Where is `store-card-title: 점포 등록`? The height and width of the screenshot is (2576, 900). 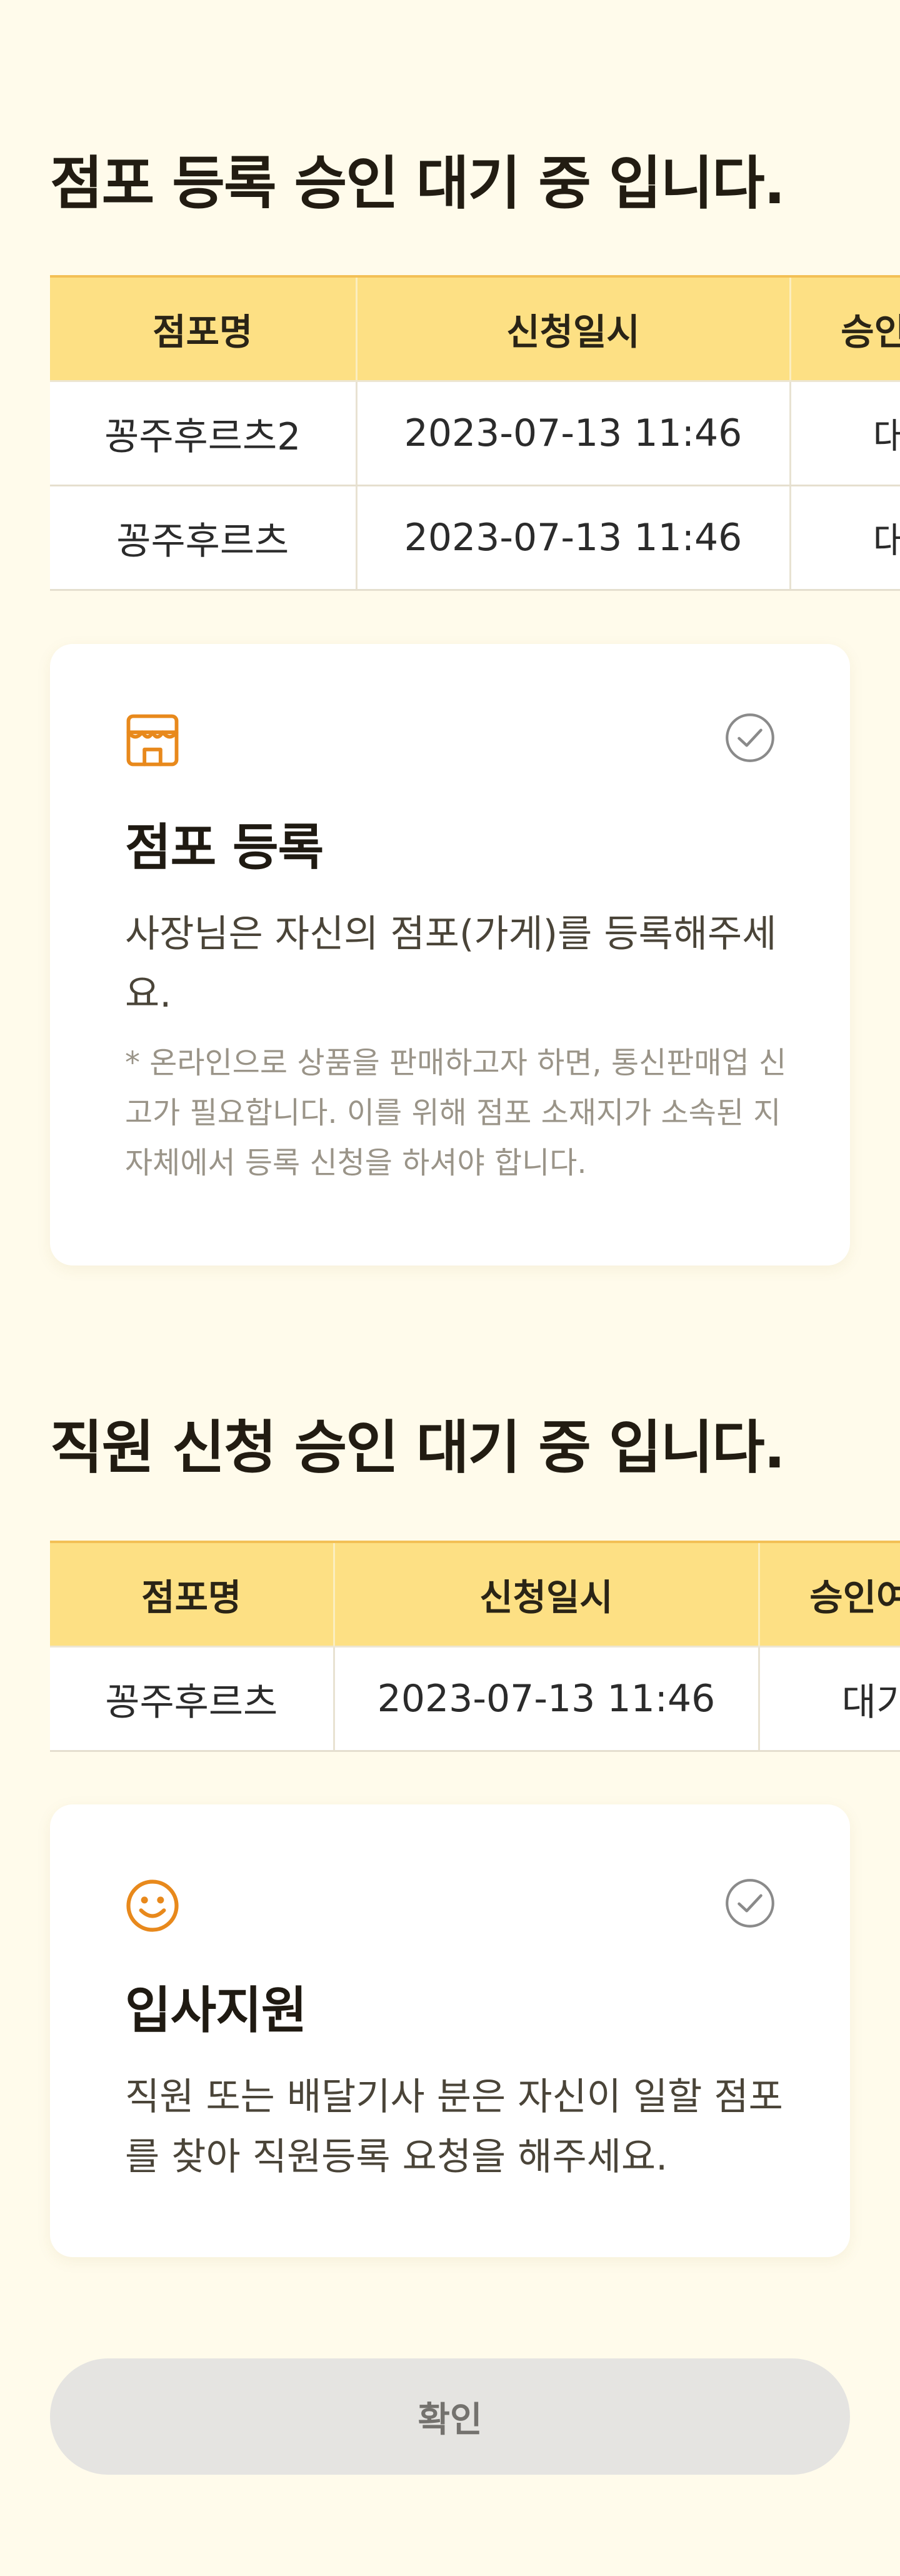 store-card-title: 점포 등록 is located at coordinates (225, 847).